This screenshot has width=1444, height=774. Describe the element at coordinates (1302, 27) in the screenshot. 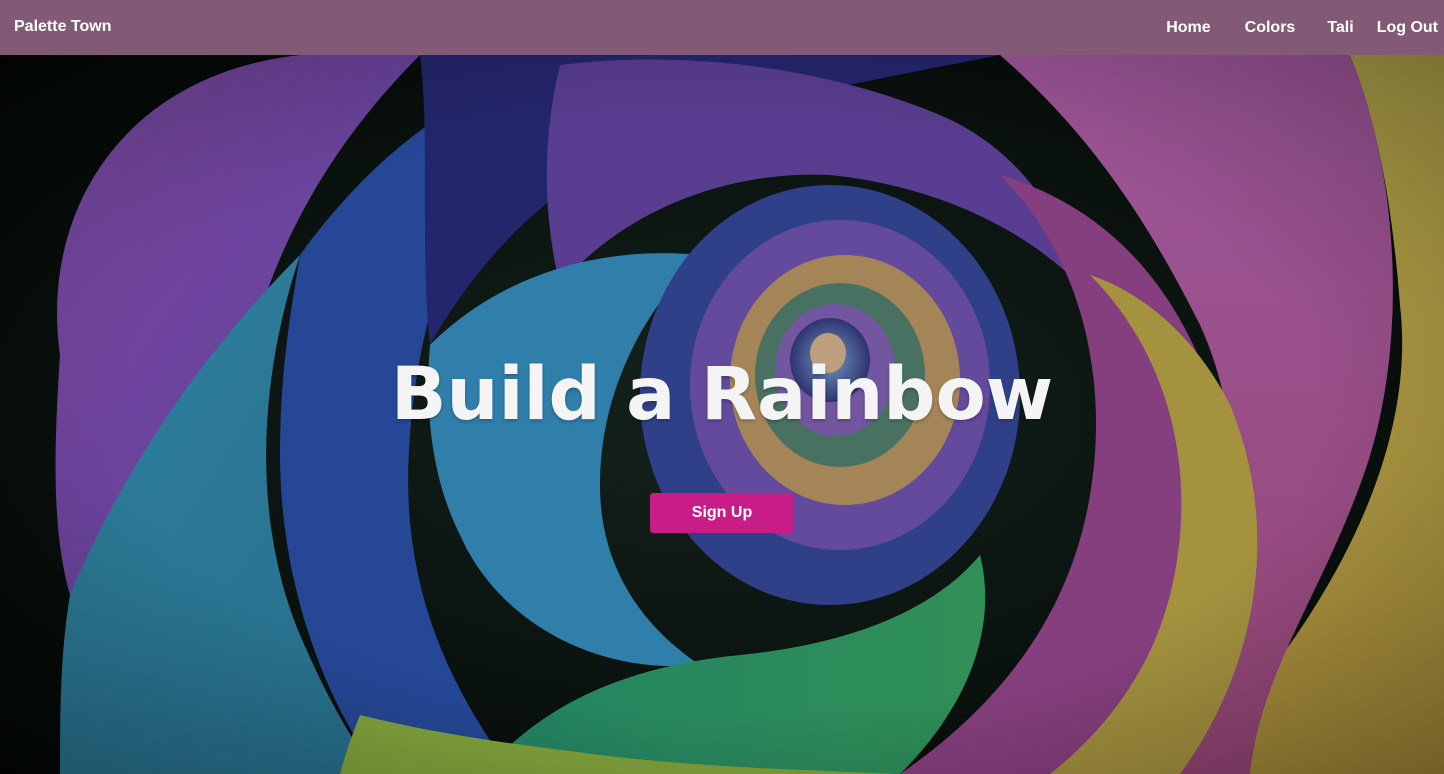

I see `nav-links: Home Colors Tali Log Out` at that location.